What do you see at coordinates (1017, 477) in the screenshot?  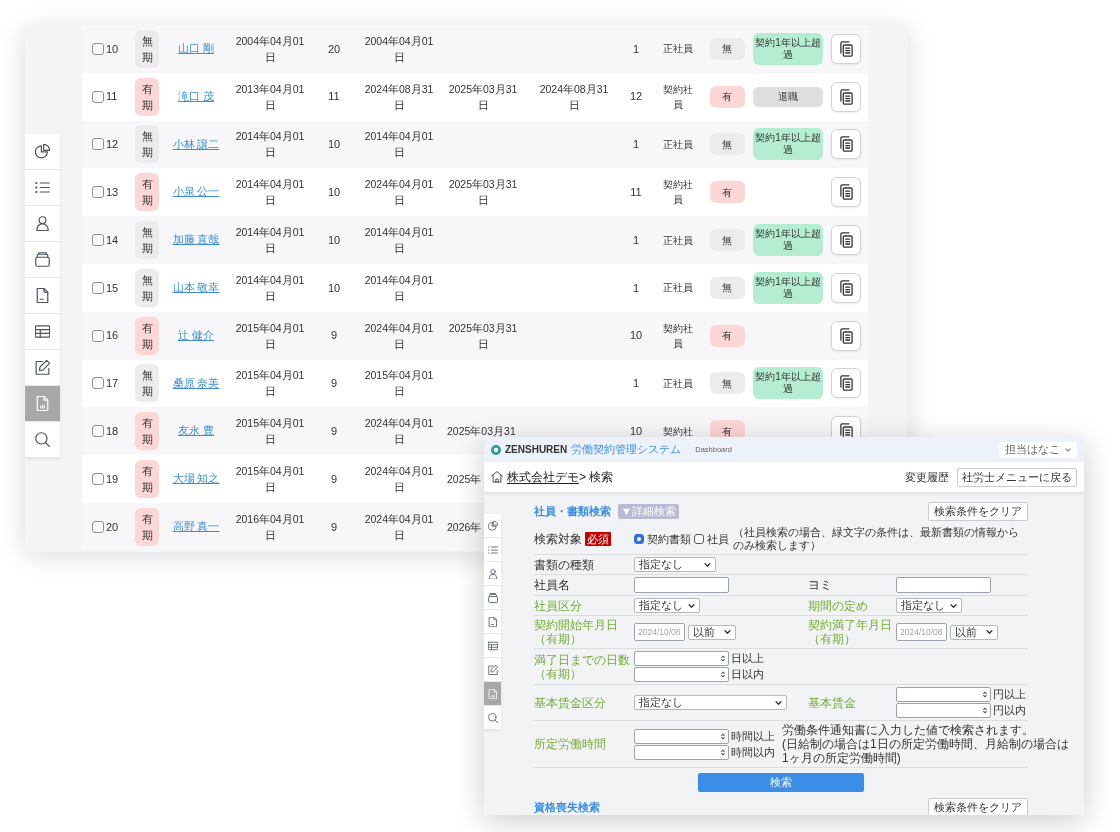 I see `back-to-menu-button: 社労士メニューに戻る` at bounding box center [1017, 477].